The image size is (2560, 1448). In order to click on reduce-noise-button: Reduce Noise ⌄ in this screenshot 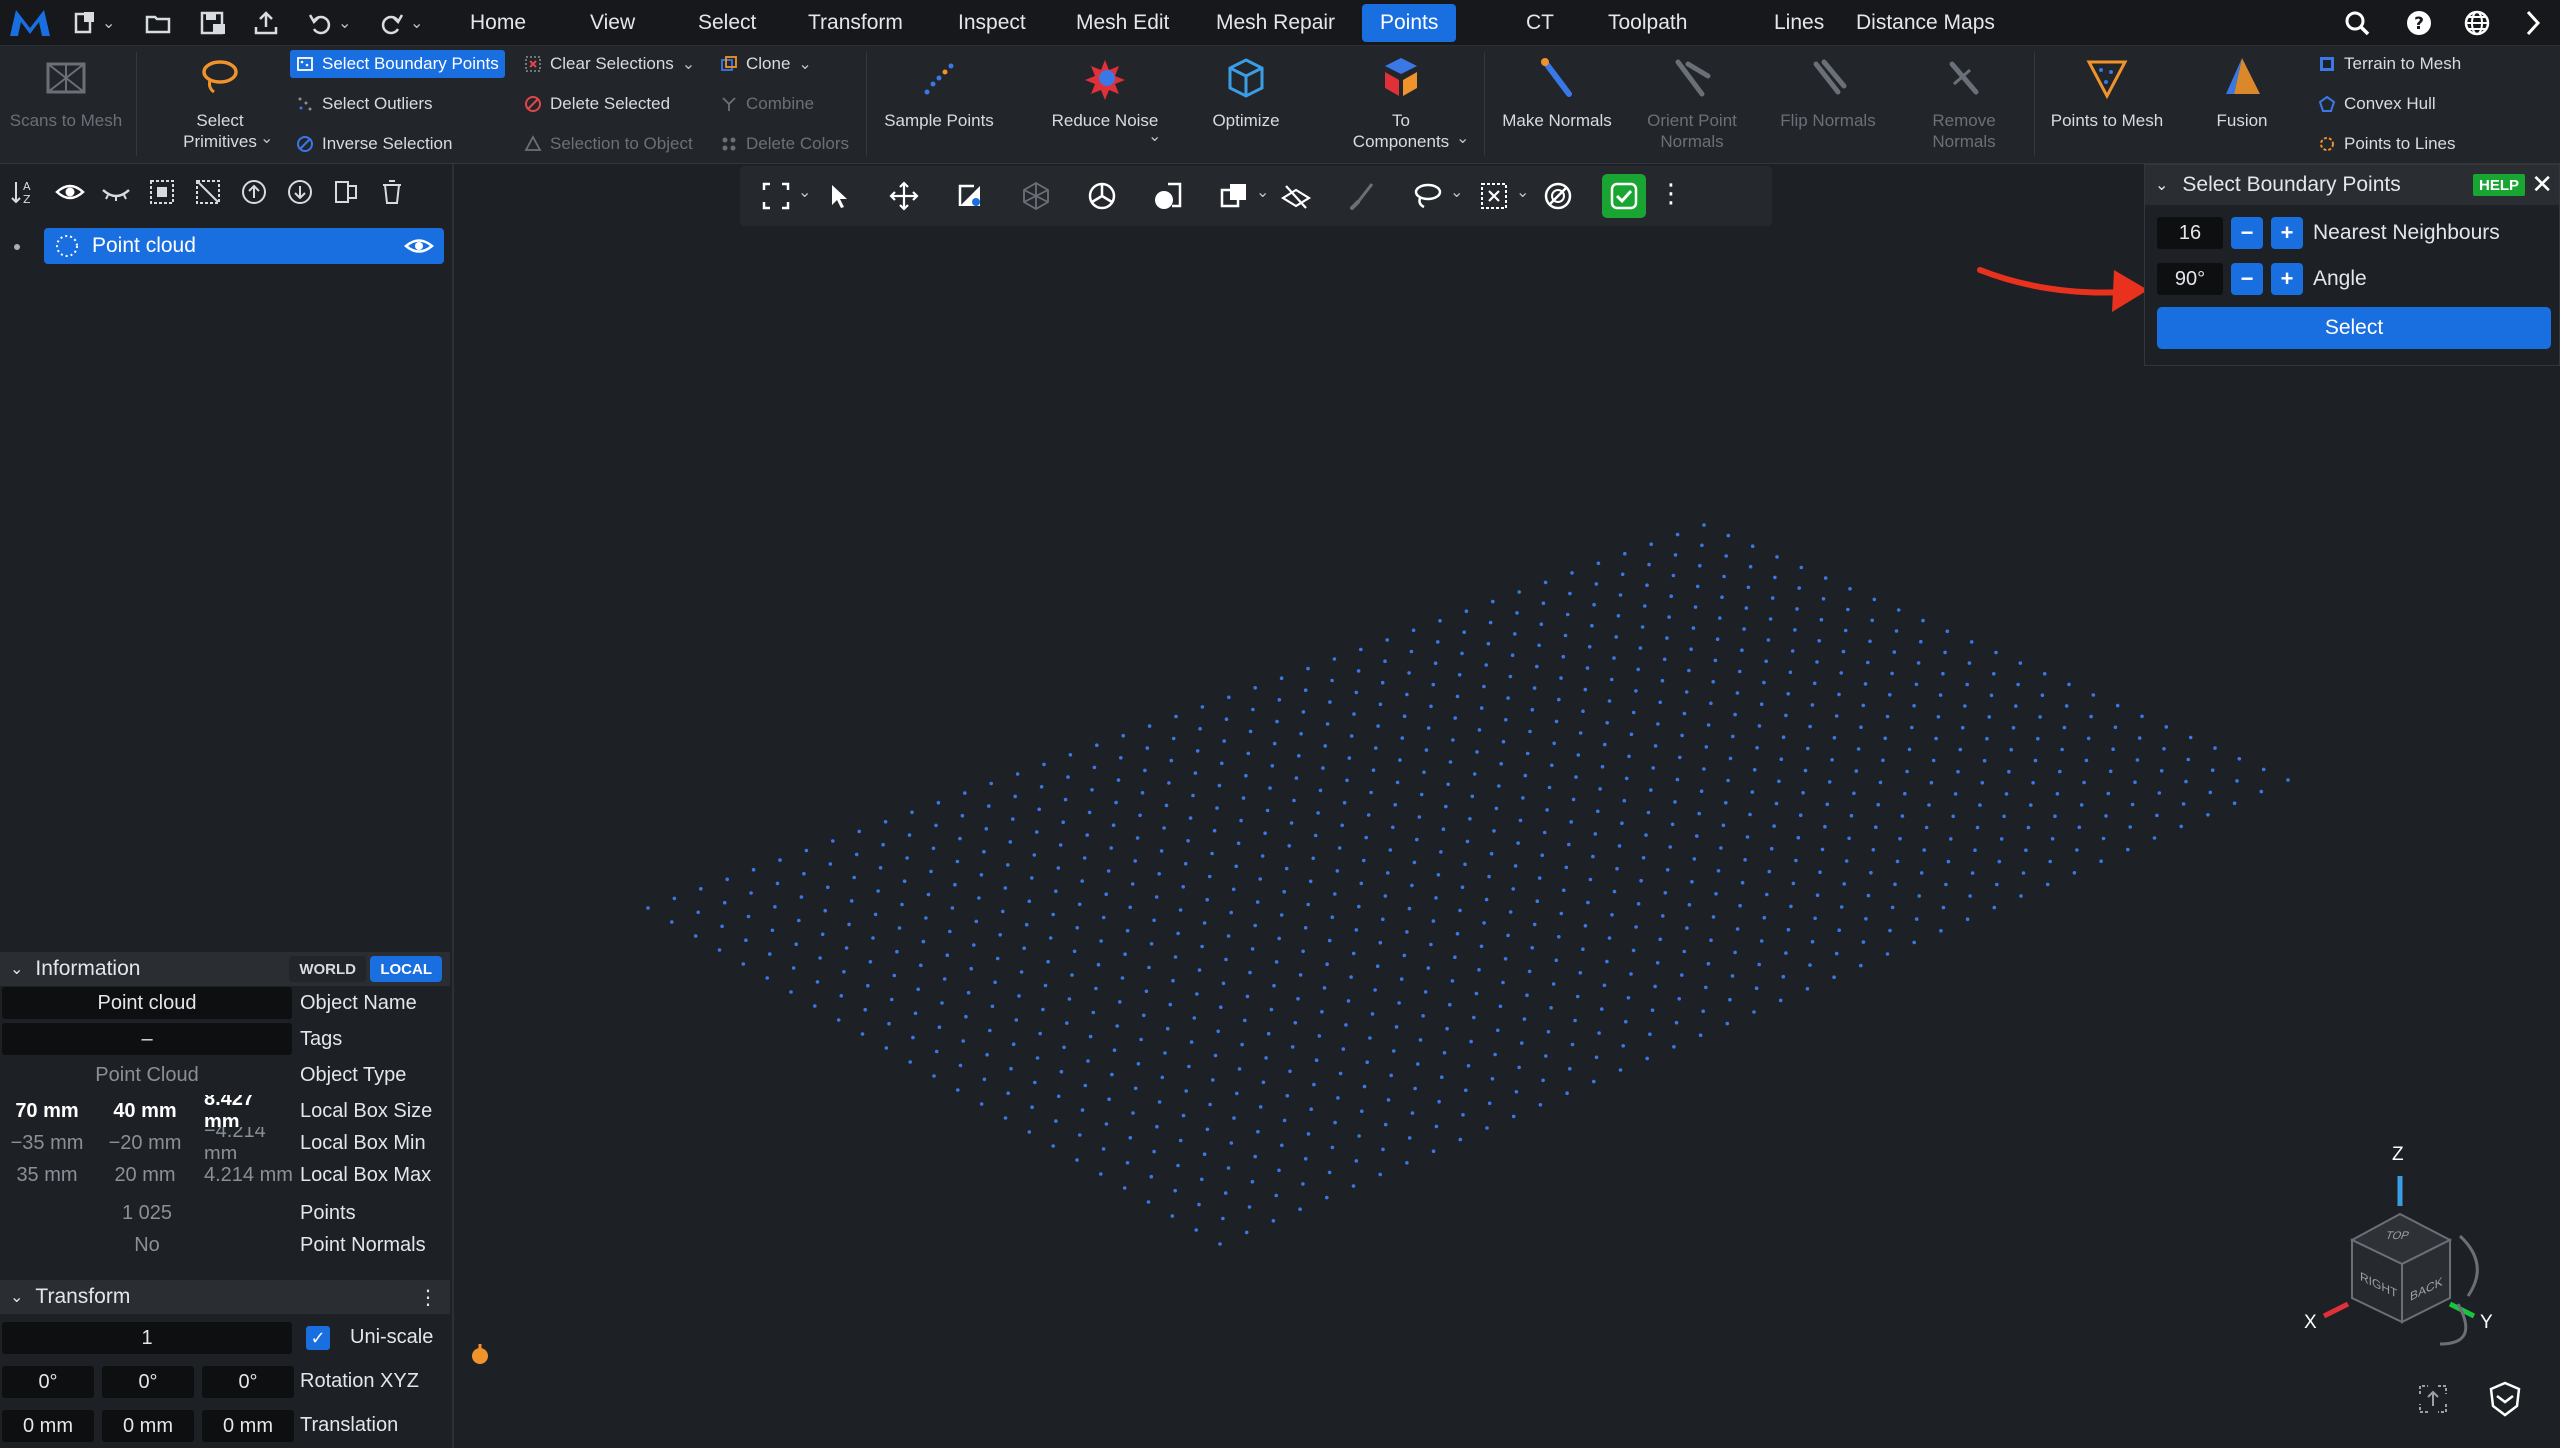, I will do `click(1105, 106)`.